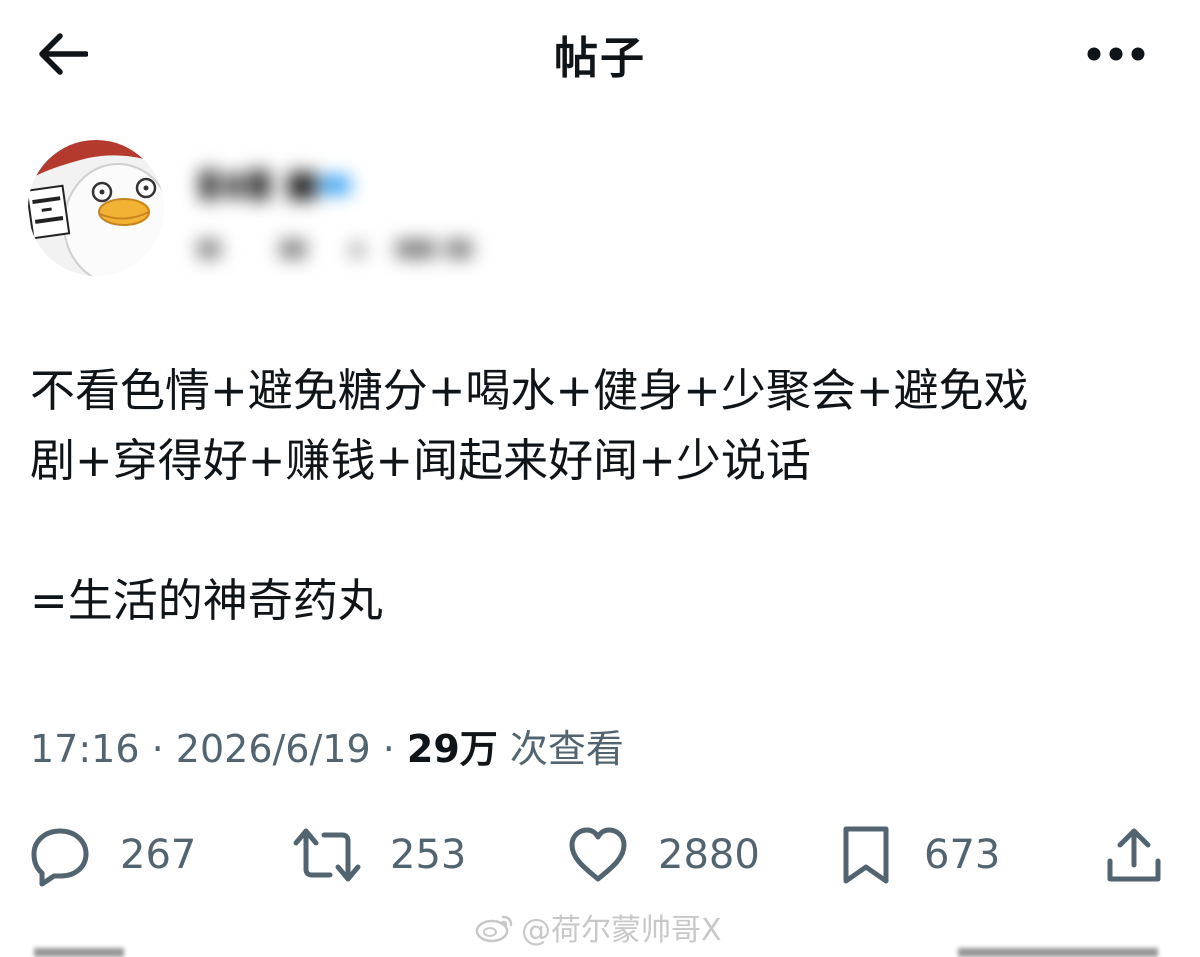  I want to click on blurred-name-shape, so click(275, 185).